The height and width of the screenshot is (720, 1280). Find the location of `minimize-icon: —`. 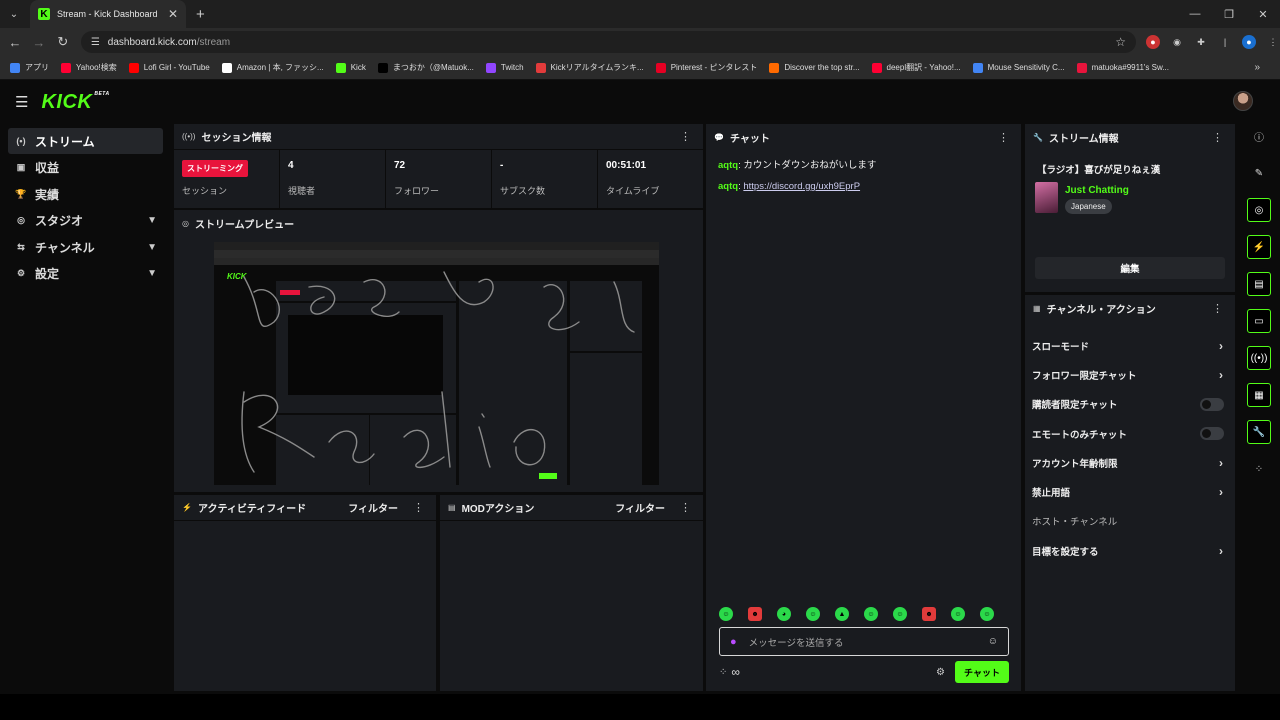

minimize-icon: — is located at coordinates (1195, 14).